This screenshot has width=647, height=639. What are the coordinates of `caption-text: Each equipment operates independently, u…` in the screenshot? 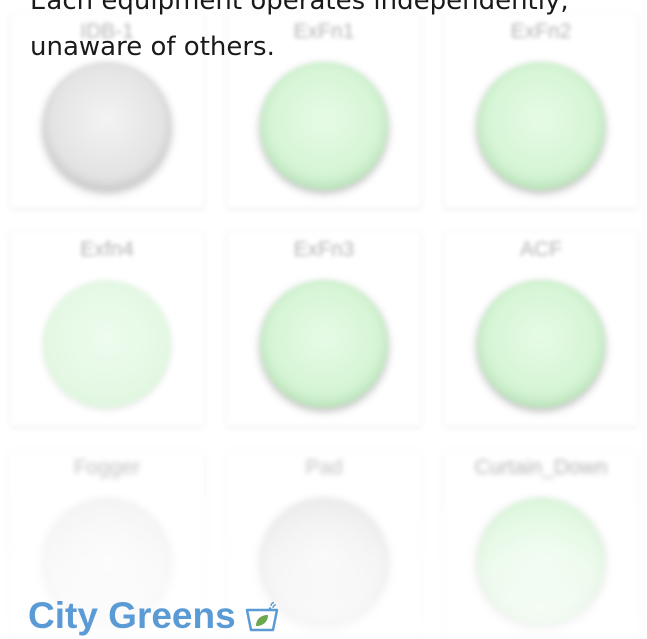 It's located at (330, 35).